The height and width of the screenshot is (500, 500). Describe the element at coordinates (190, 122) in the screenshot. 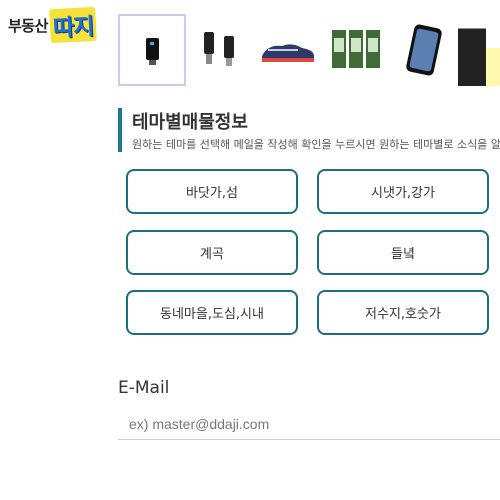

I see `section-title: 테마별매물정보` at that location.